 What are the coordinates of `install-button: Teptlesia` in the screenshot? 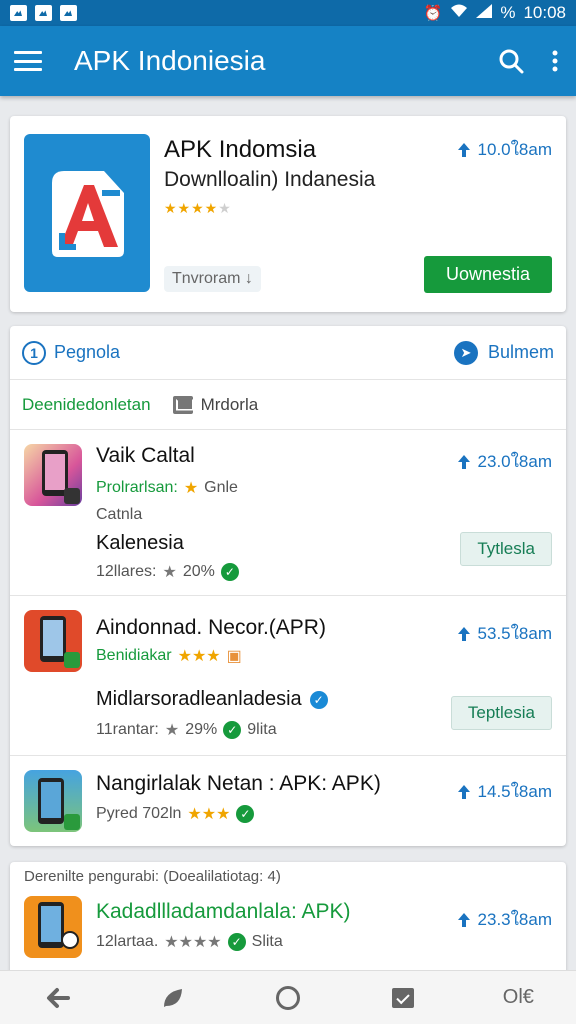 It's located at (501, 713).